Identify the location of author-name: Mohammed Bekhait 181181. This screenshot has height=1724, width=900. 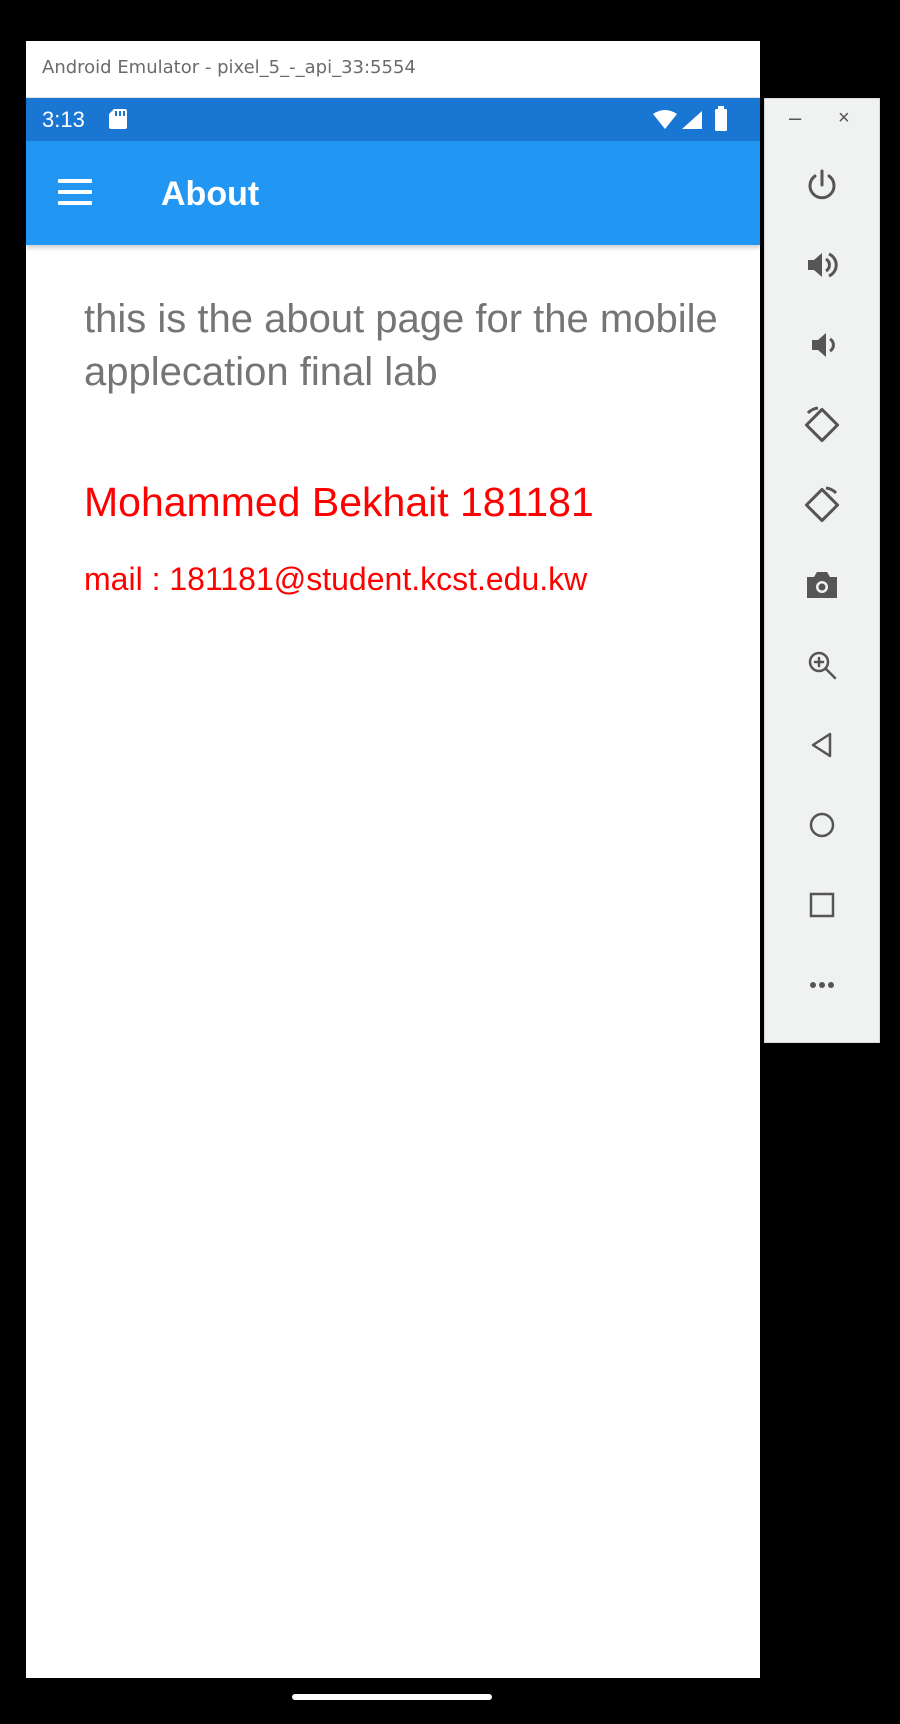
(339, 502).